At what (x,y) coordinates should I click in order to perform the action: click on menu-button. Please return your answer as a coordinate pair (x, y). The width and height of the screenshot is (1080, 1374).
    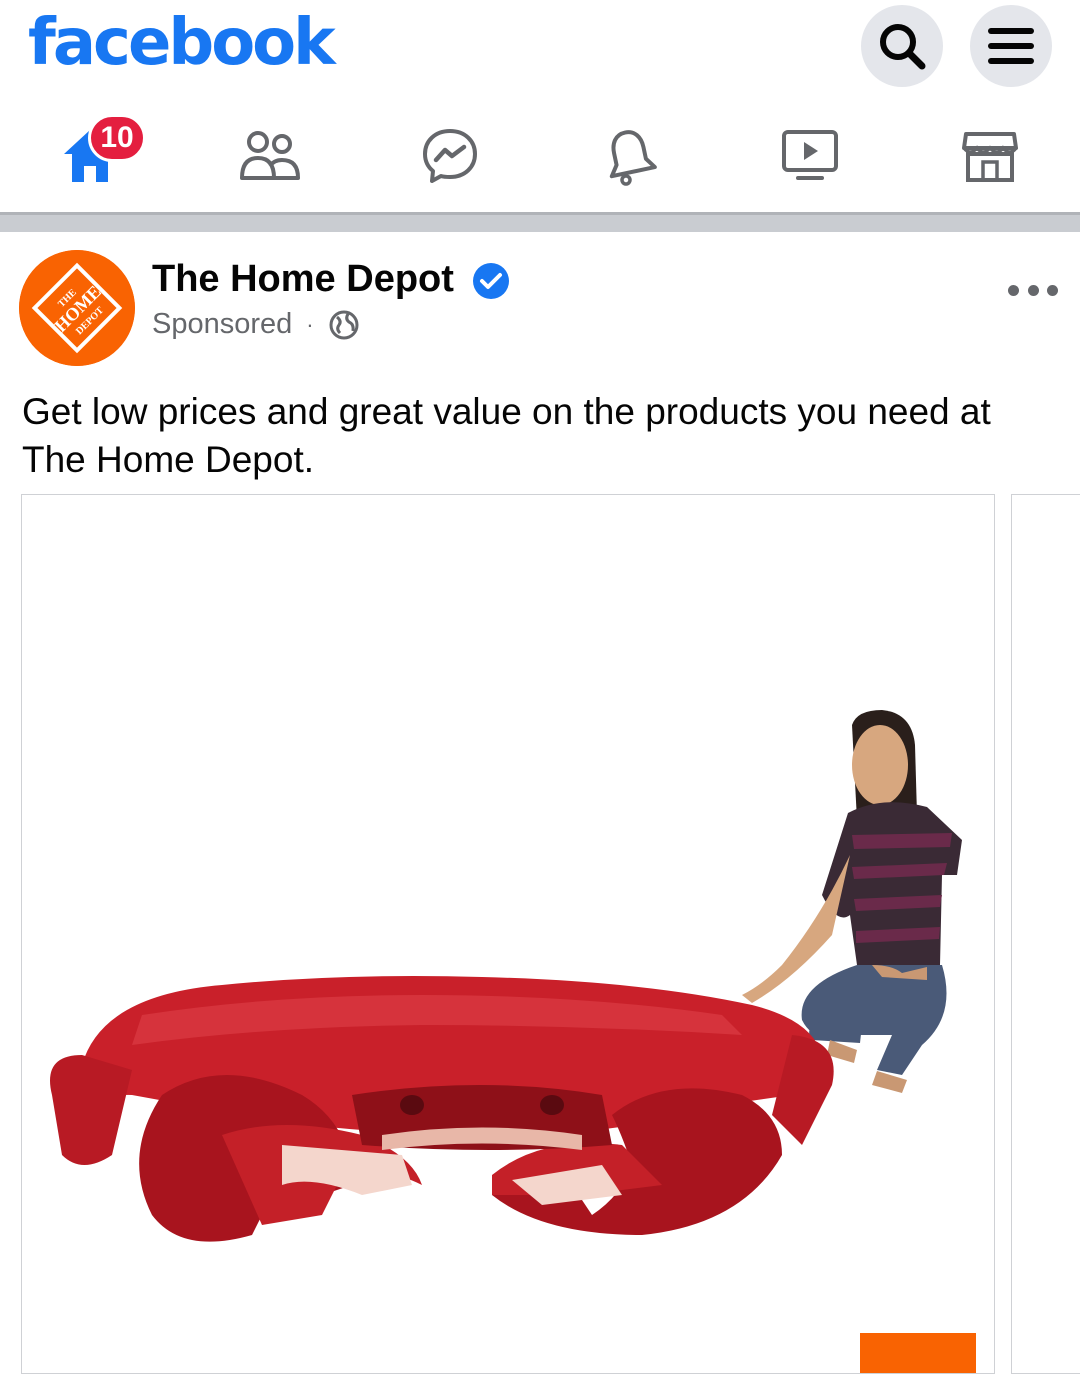
    Looking at the image, I should click on (1011, 46).